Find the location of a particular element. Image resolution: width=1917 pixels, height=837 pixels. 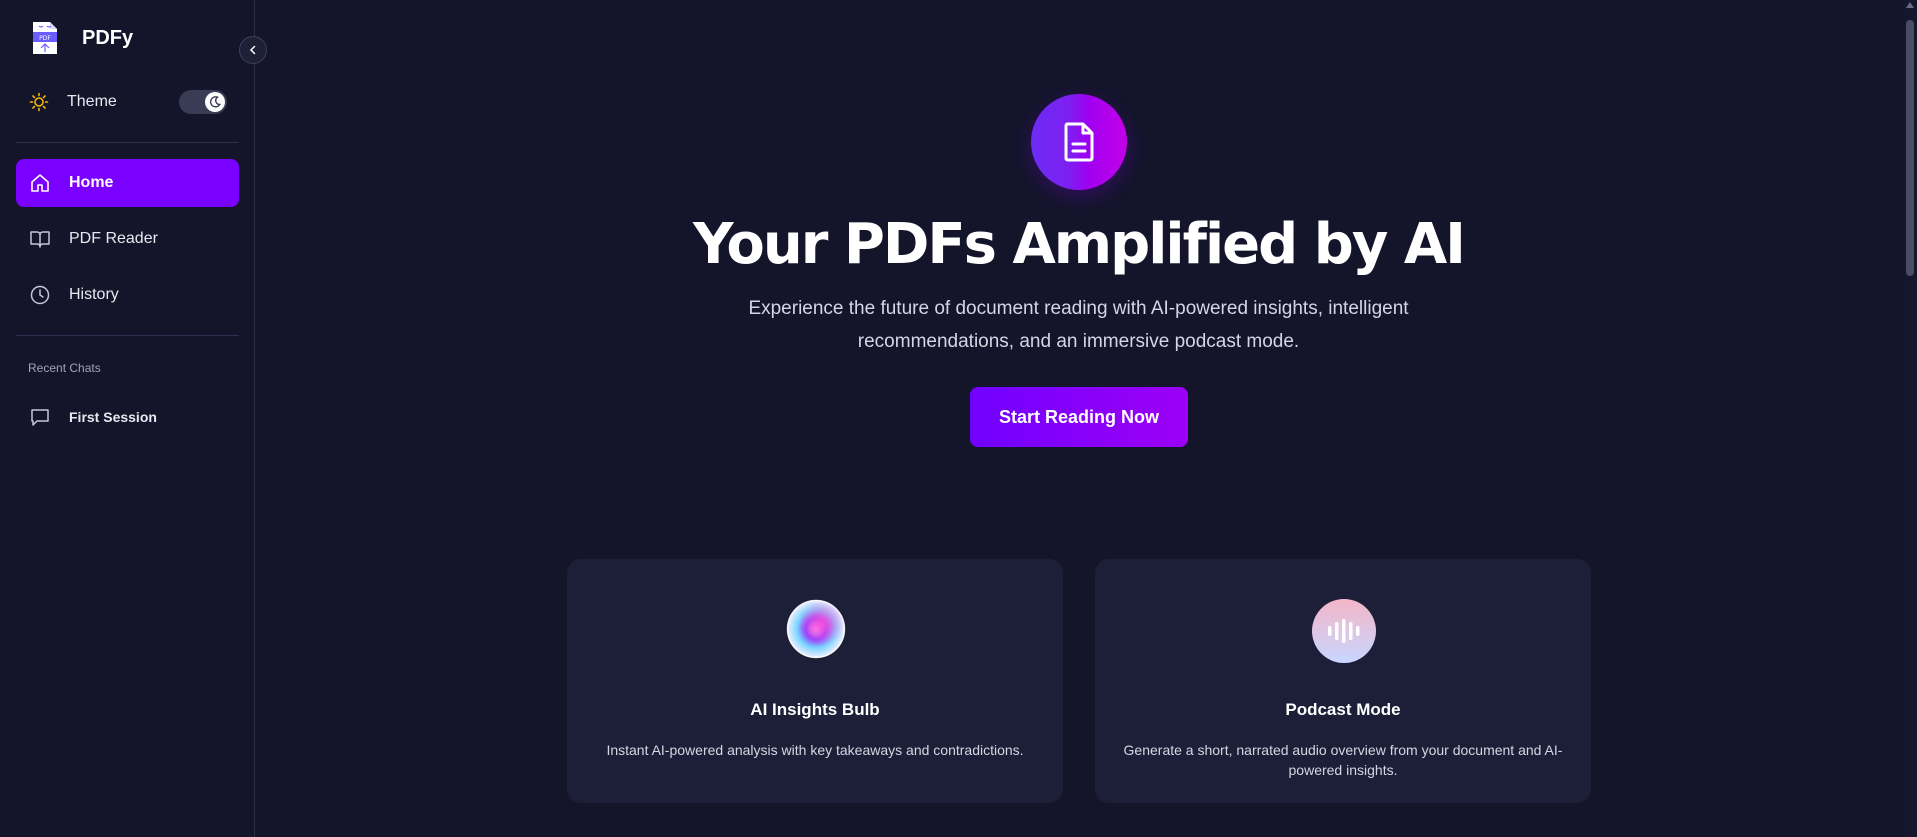

hero-title: Your PDFs Amplified by AI is located at coordinates (1079, 244).